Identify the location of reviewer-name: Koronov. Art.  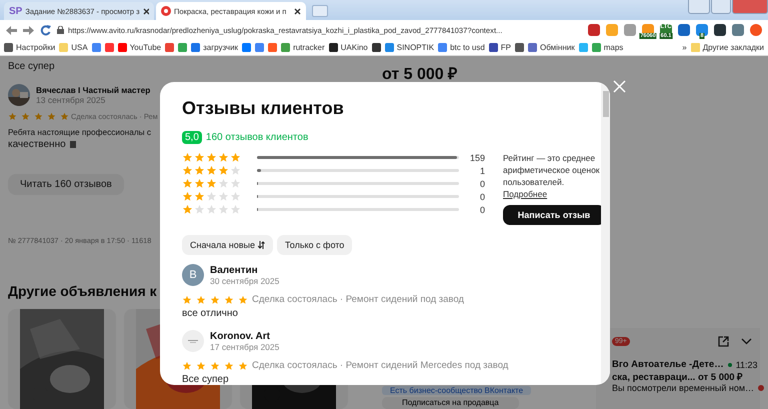
(240, 336).